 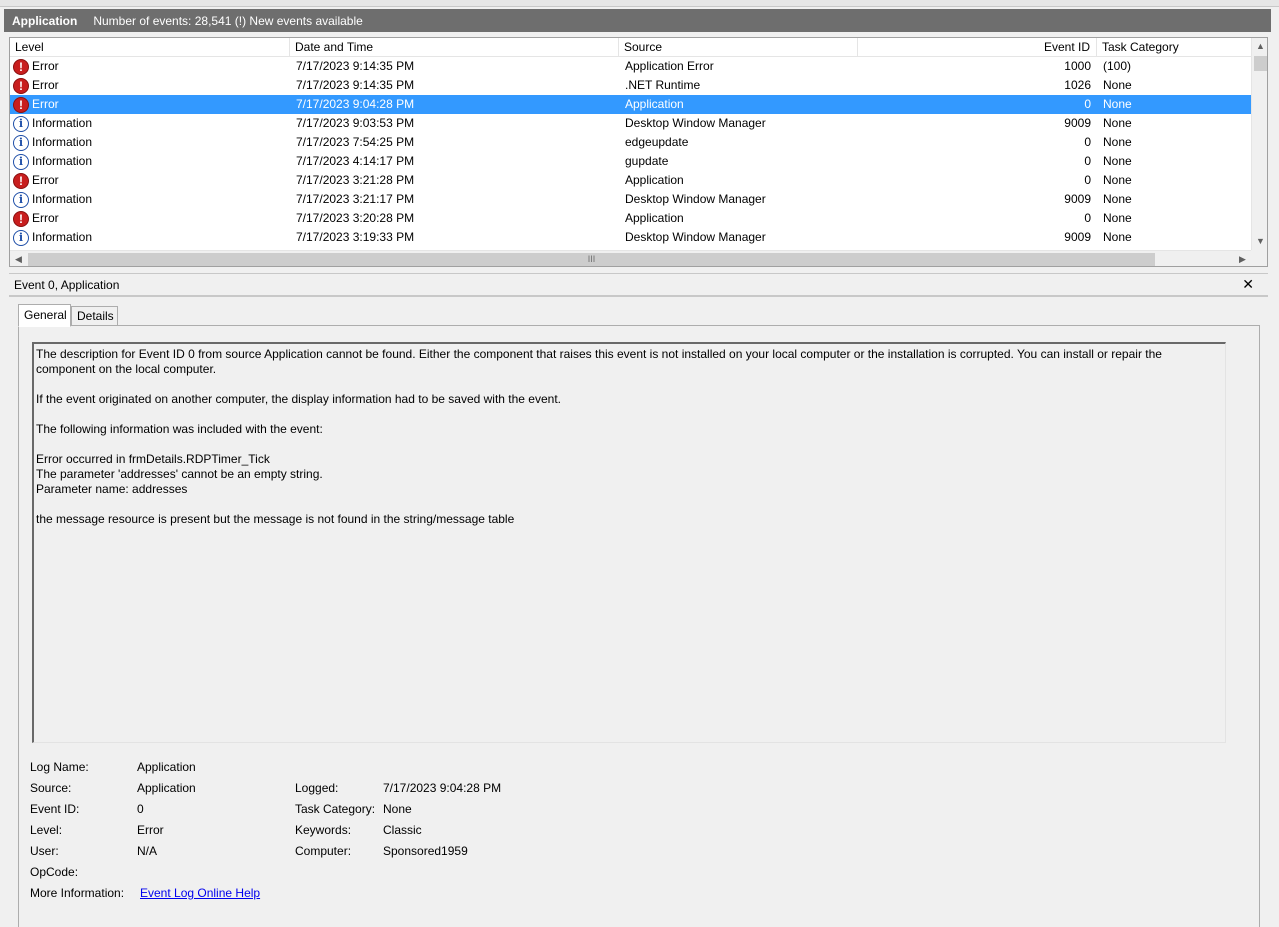 What do you see at coordinates (323, 830) in the screenshot?
I see `keywords-label: Keywords:` at bounding box center [323, 830].